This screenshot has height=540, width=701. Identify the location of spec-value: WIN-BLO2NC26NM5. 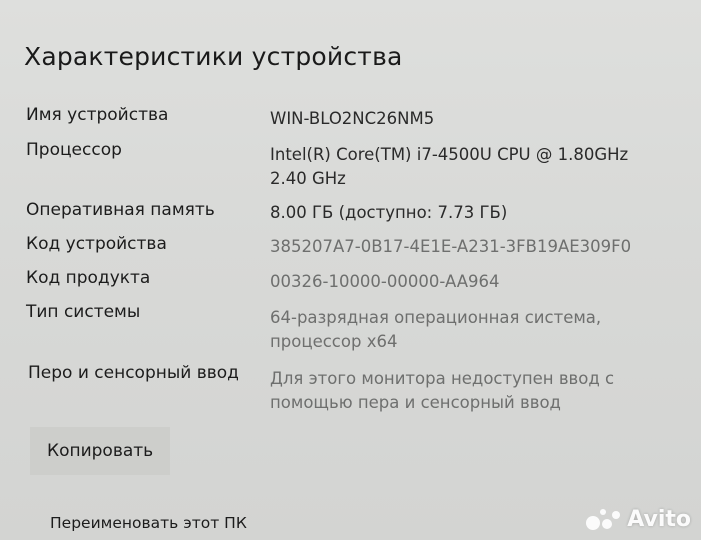
(352, 118).